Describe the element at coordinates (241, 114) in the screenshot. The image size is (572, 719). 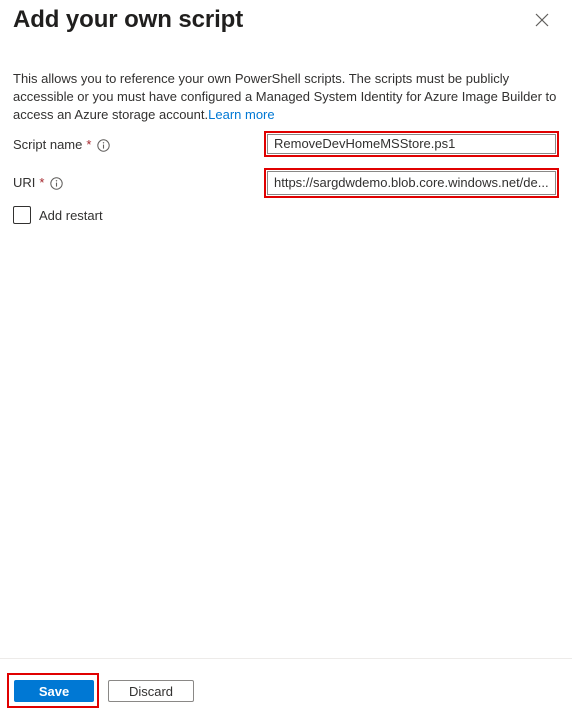
I see `learn-more-link: Learn more` at that location.